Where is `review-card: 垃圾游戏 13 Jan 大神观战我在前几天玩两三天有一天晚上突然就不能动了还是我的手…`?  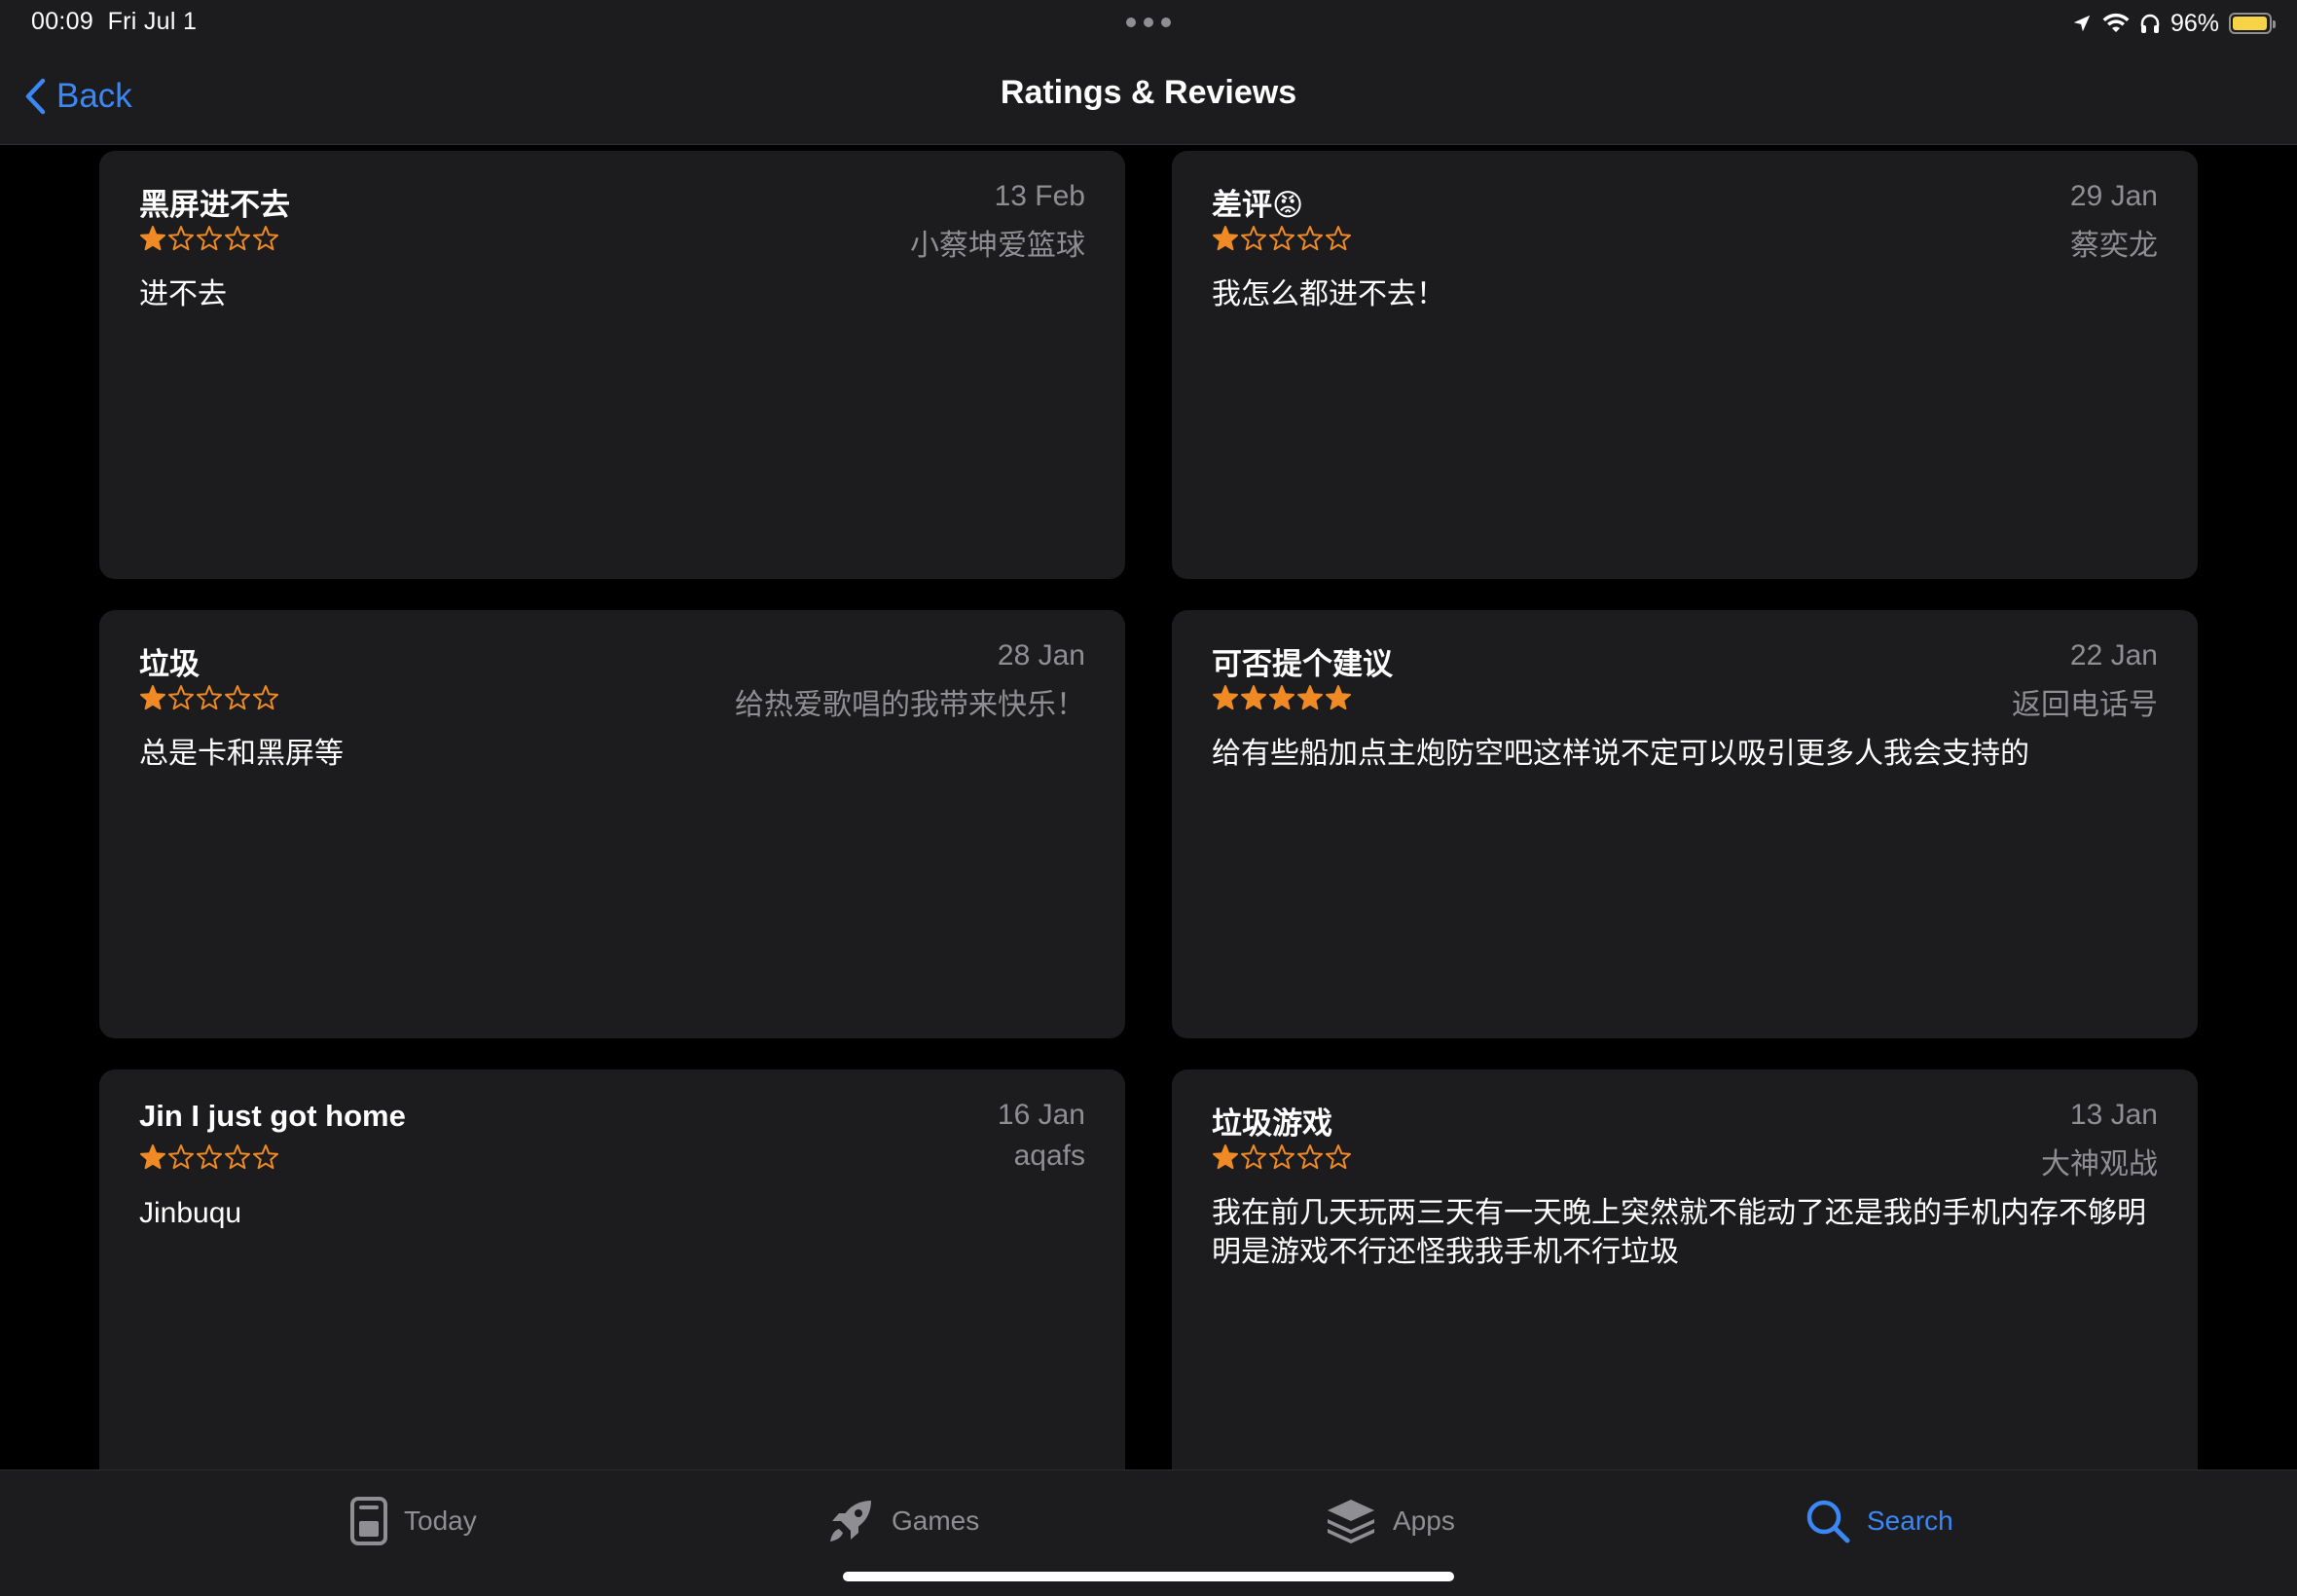 review-card: 垃圾游戏 13 Jan 大神观战我在前几天玩两三天有一天晚上突然就不能动了还是我的手… is located at coordinates (1685, 1269).